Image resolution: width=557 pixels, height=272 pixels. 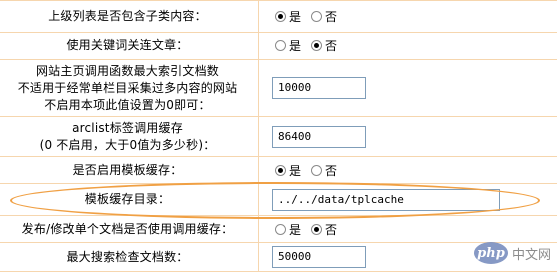 What do you see at coordinates (127, 169) in the screenshot?
I see `setting-label: 是否启用模板缓存：` at bounding box center [127, 169].